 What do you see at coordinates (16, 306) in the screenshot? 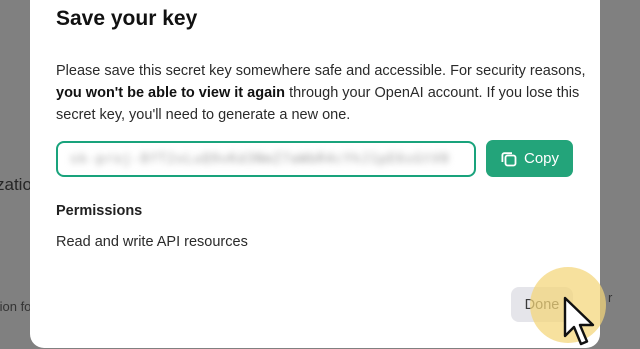
I see `background-text: tion fo` at bounding box center [16, 306].